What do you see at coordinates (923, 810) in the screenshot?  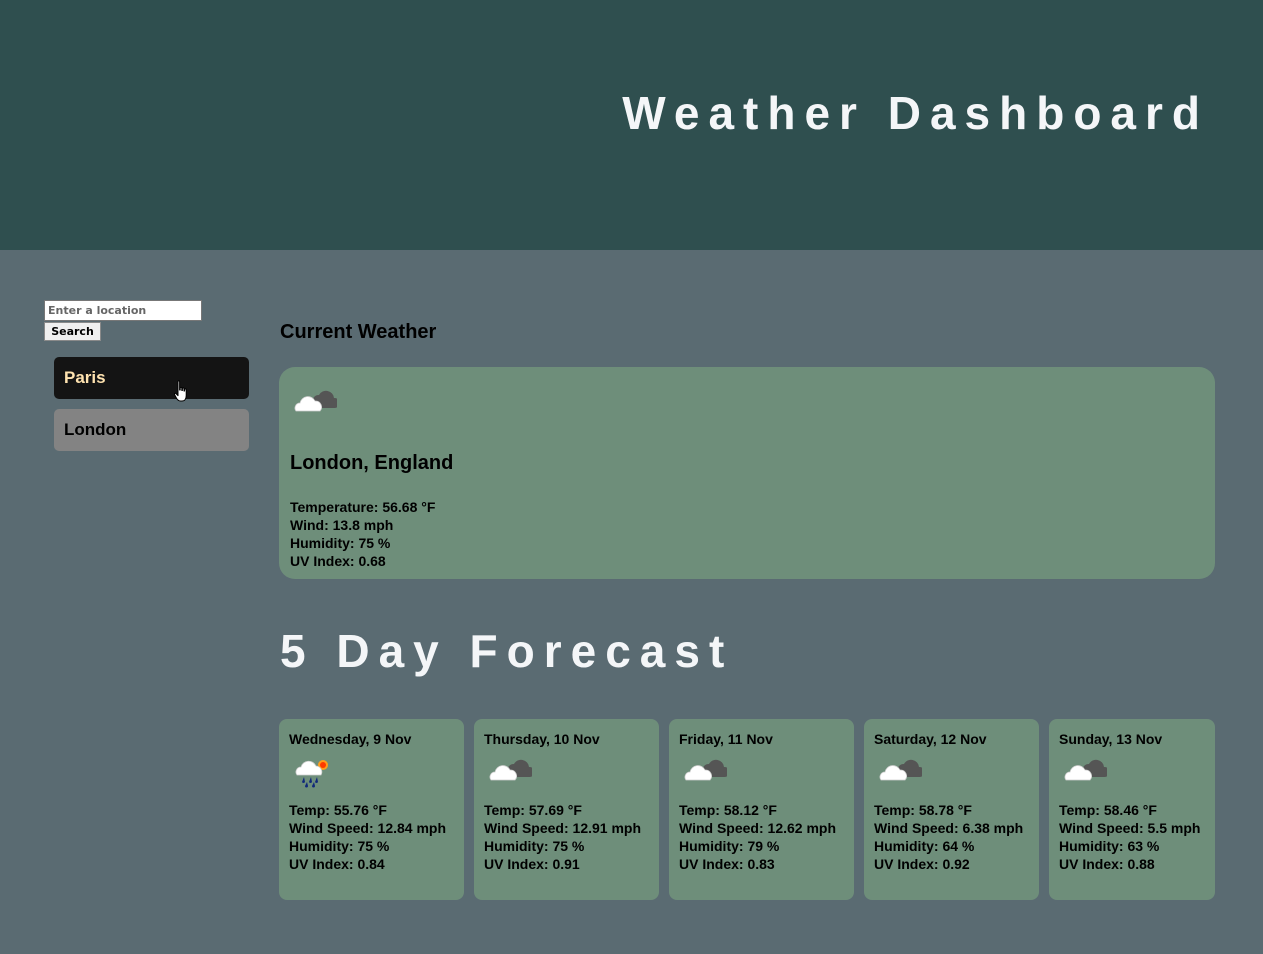 I see `forecast-temp: Temp: 58.78 °F` at bounding box center [923, 810].